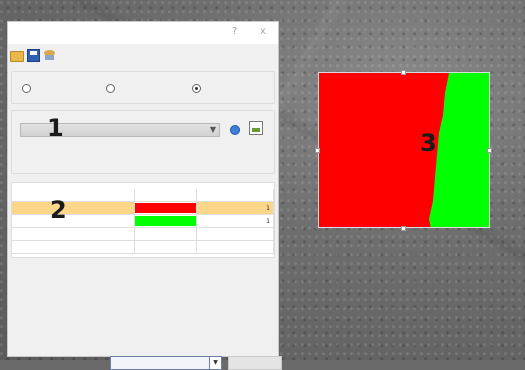  I want to click on database-icon, so click(49, 55).